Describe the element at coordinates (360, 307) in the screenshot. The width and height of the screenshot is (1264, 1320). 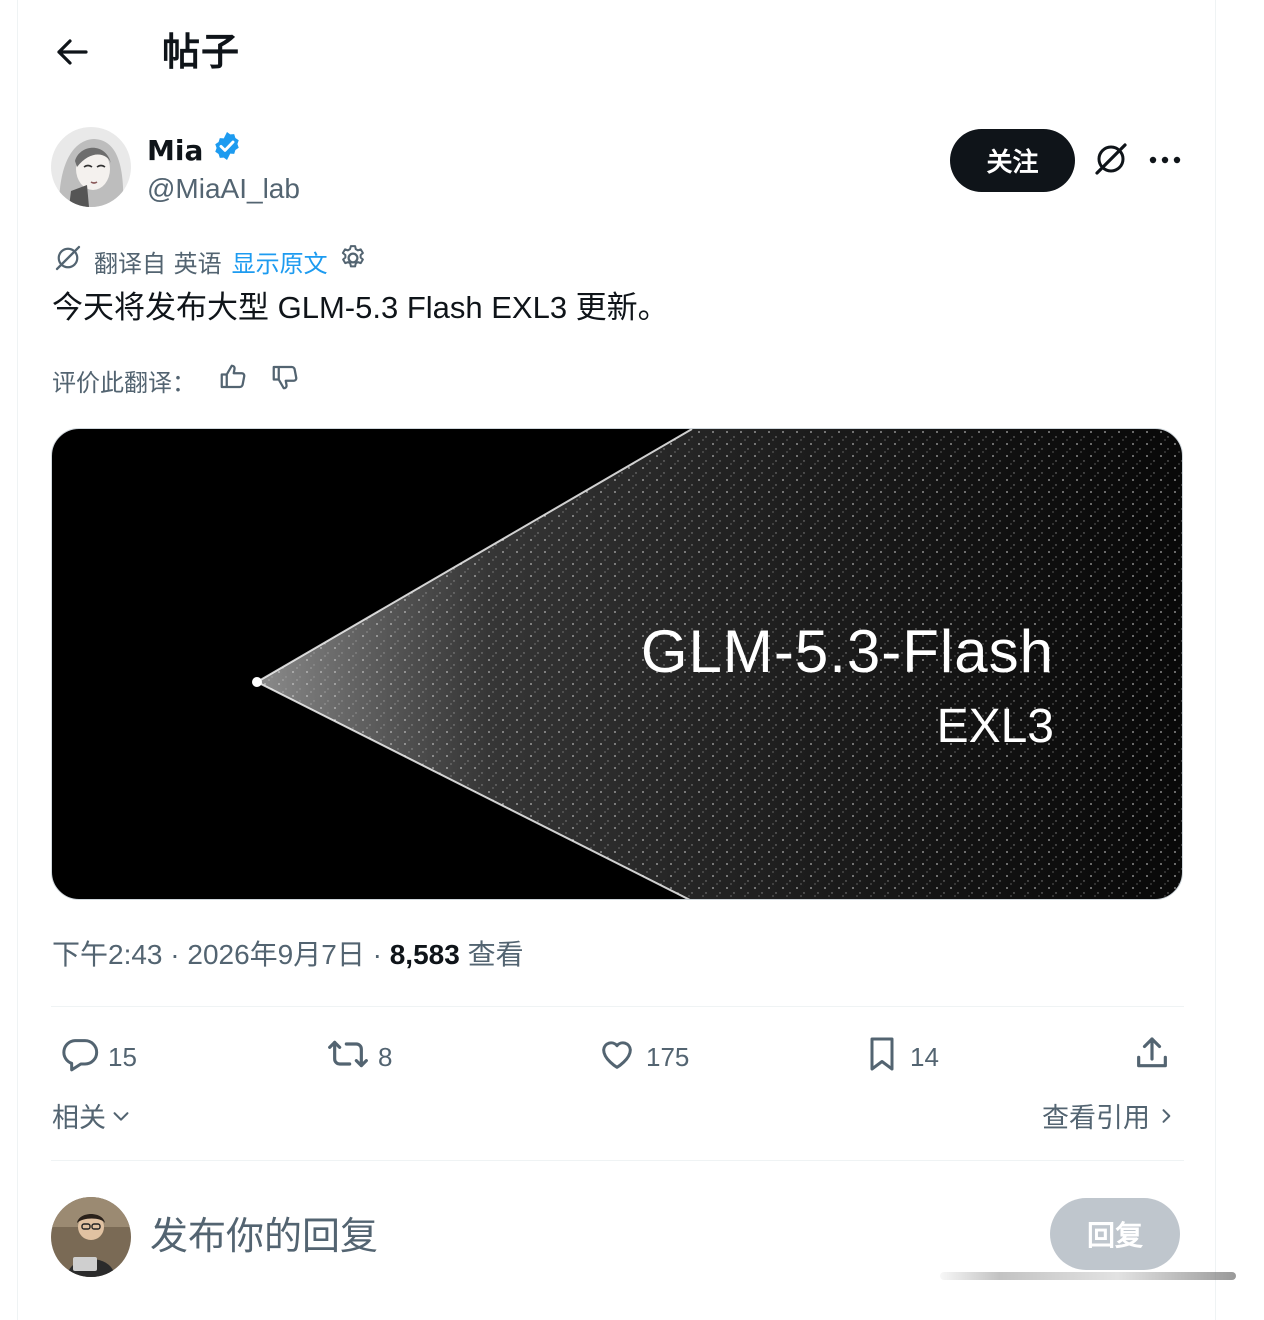
I see `tweet-text: 今天将发布大型 GLM-5.3 Flash EXL3 更新。` at that location.